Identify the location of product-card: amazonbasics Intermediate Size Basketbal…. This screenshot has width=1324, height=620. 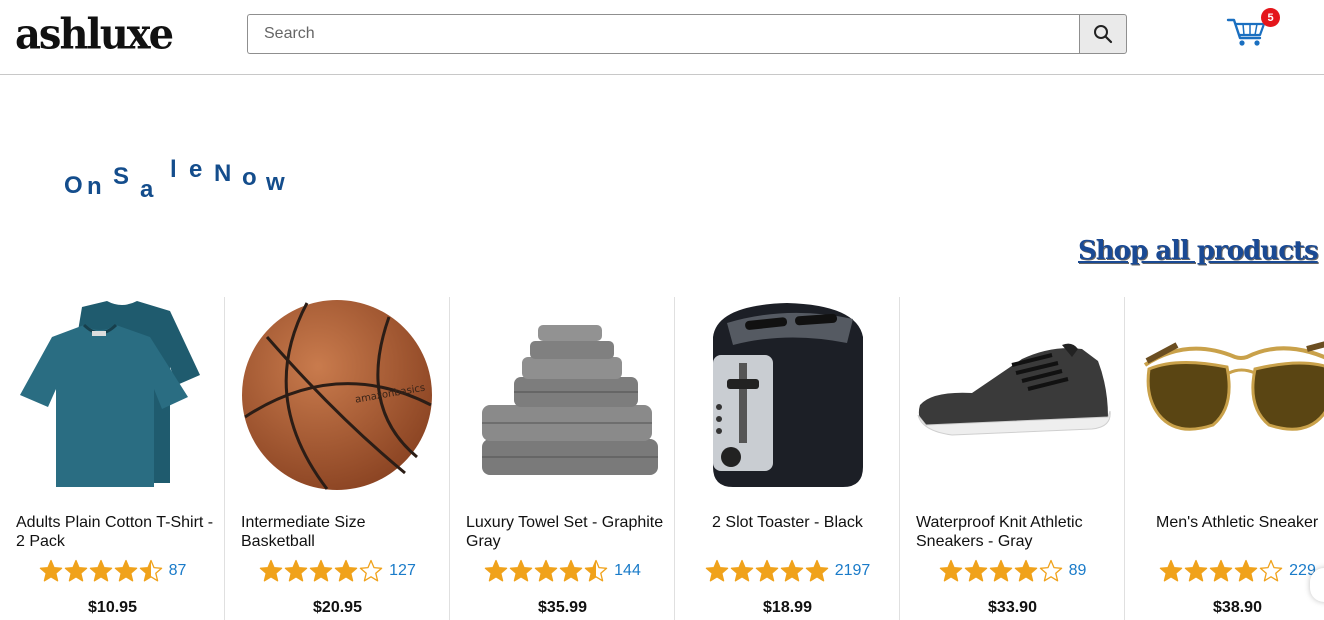
(337, 458).